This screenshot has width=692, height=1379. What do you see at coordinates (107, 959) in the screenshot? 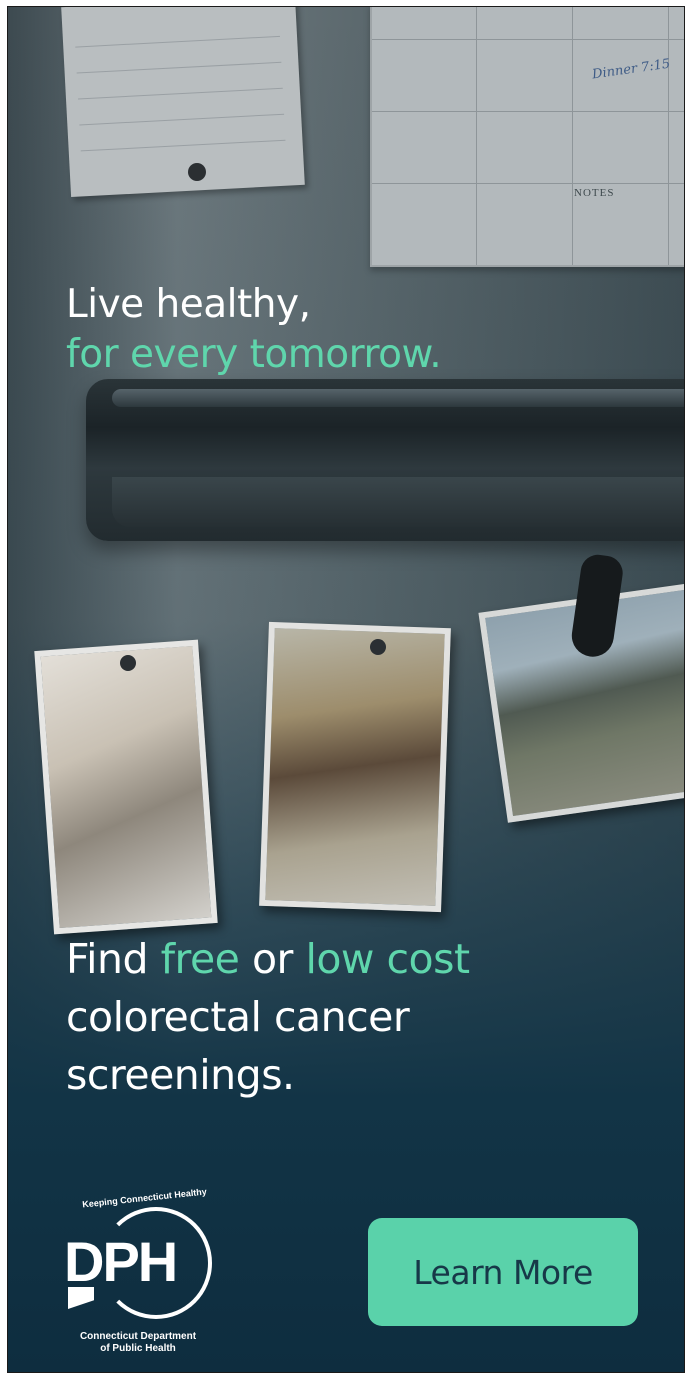
I see `text-find: Find` at bounding box center [107, 959].